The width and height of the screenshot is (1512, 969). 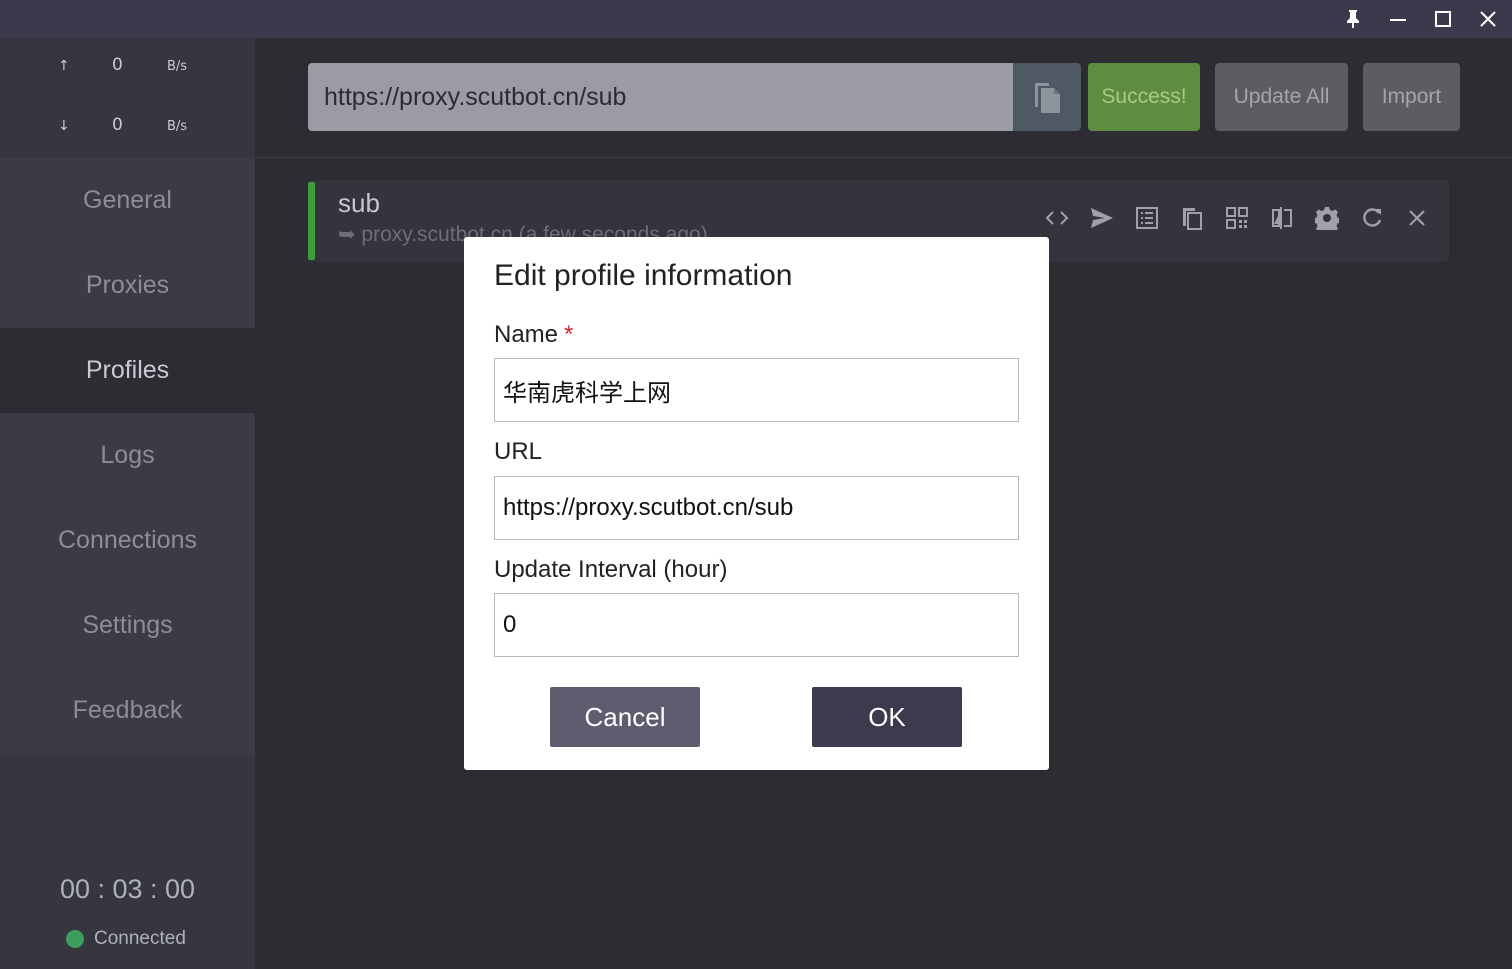 What do you see at coordinates (756, 625) in the screenshot?
I see `interval-input: 0` at bounding box center [756, 625].